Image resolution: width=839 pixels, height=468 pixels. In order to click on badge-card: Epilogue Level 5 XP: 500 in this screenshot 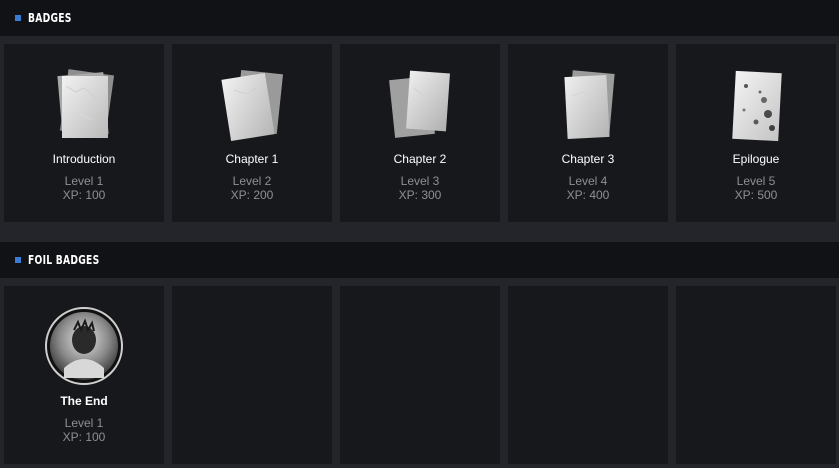, I will do `click(756, 133)`.